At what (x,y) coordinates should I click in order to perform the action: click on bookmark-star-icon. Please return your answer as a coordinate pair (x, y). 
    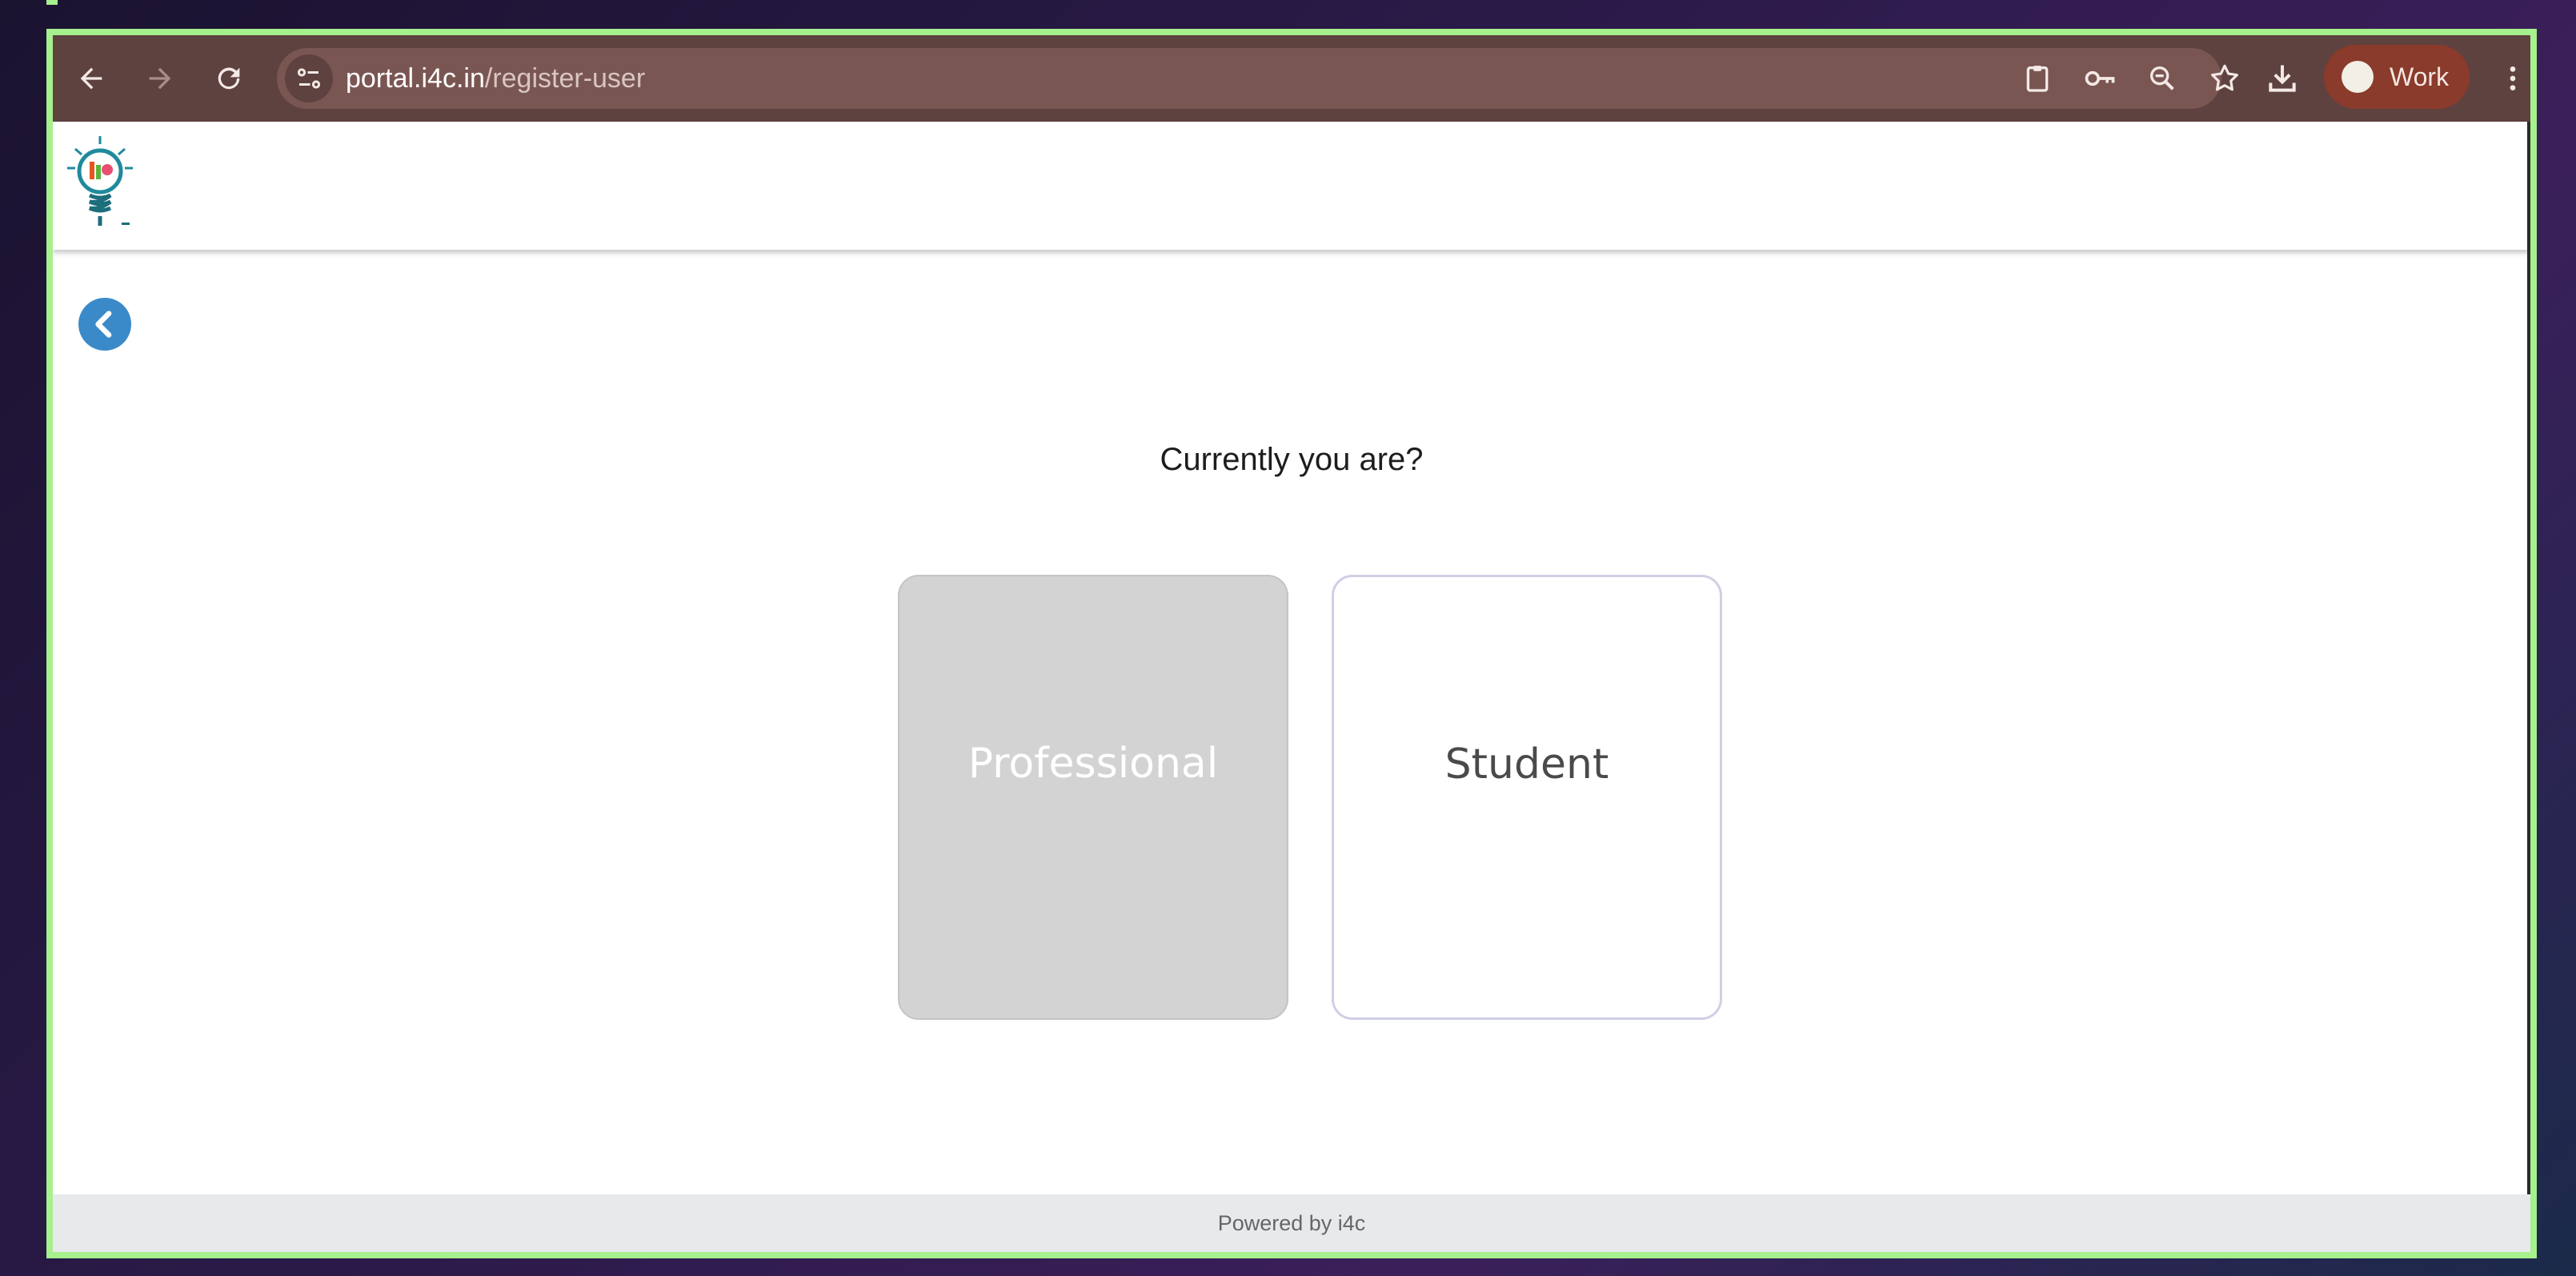
    Looking at the image, I should click on (2224, 77).